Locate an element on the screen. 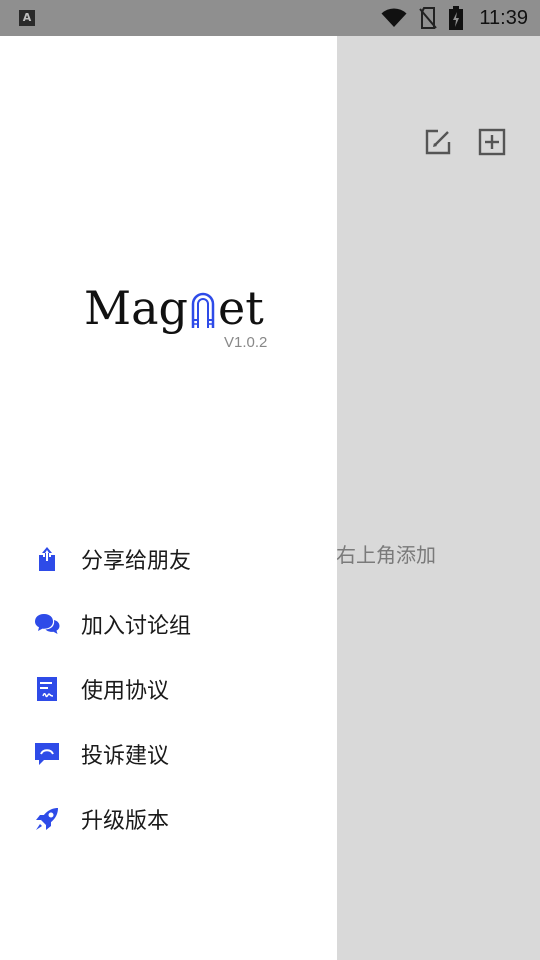 The width and height of the screenshot is (540, 960). logo-text-end: et is located at coordinates (240, 308).